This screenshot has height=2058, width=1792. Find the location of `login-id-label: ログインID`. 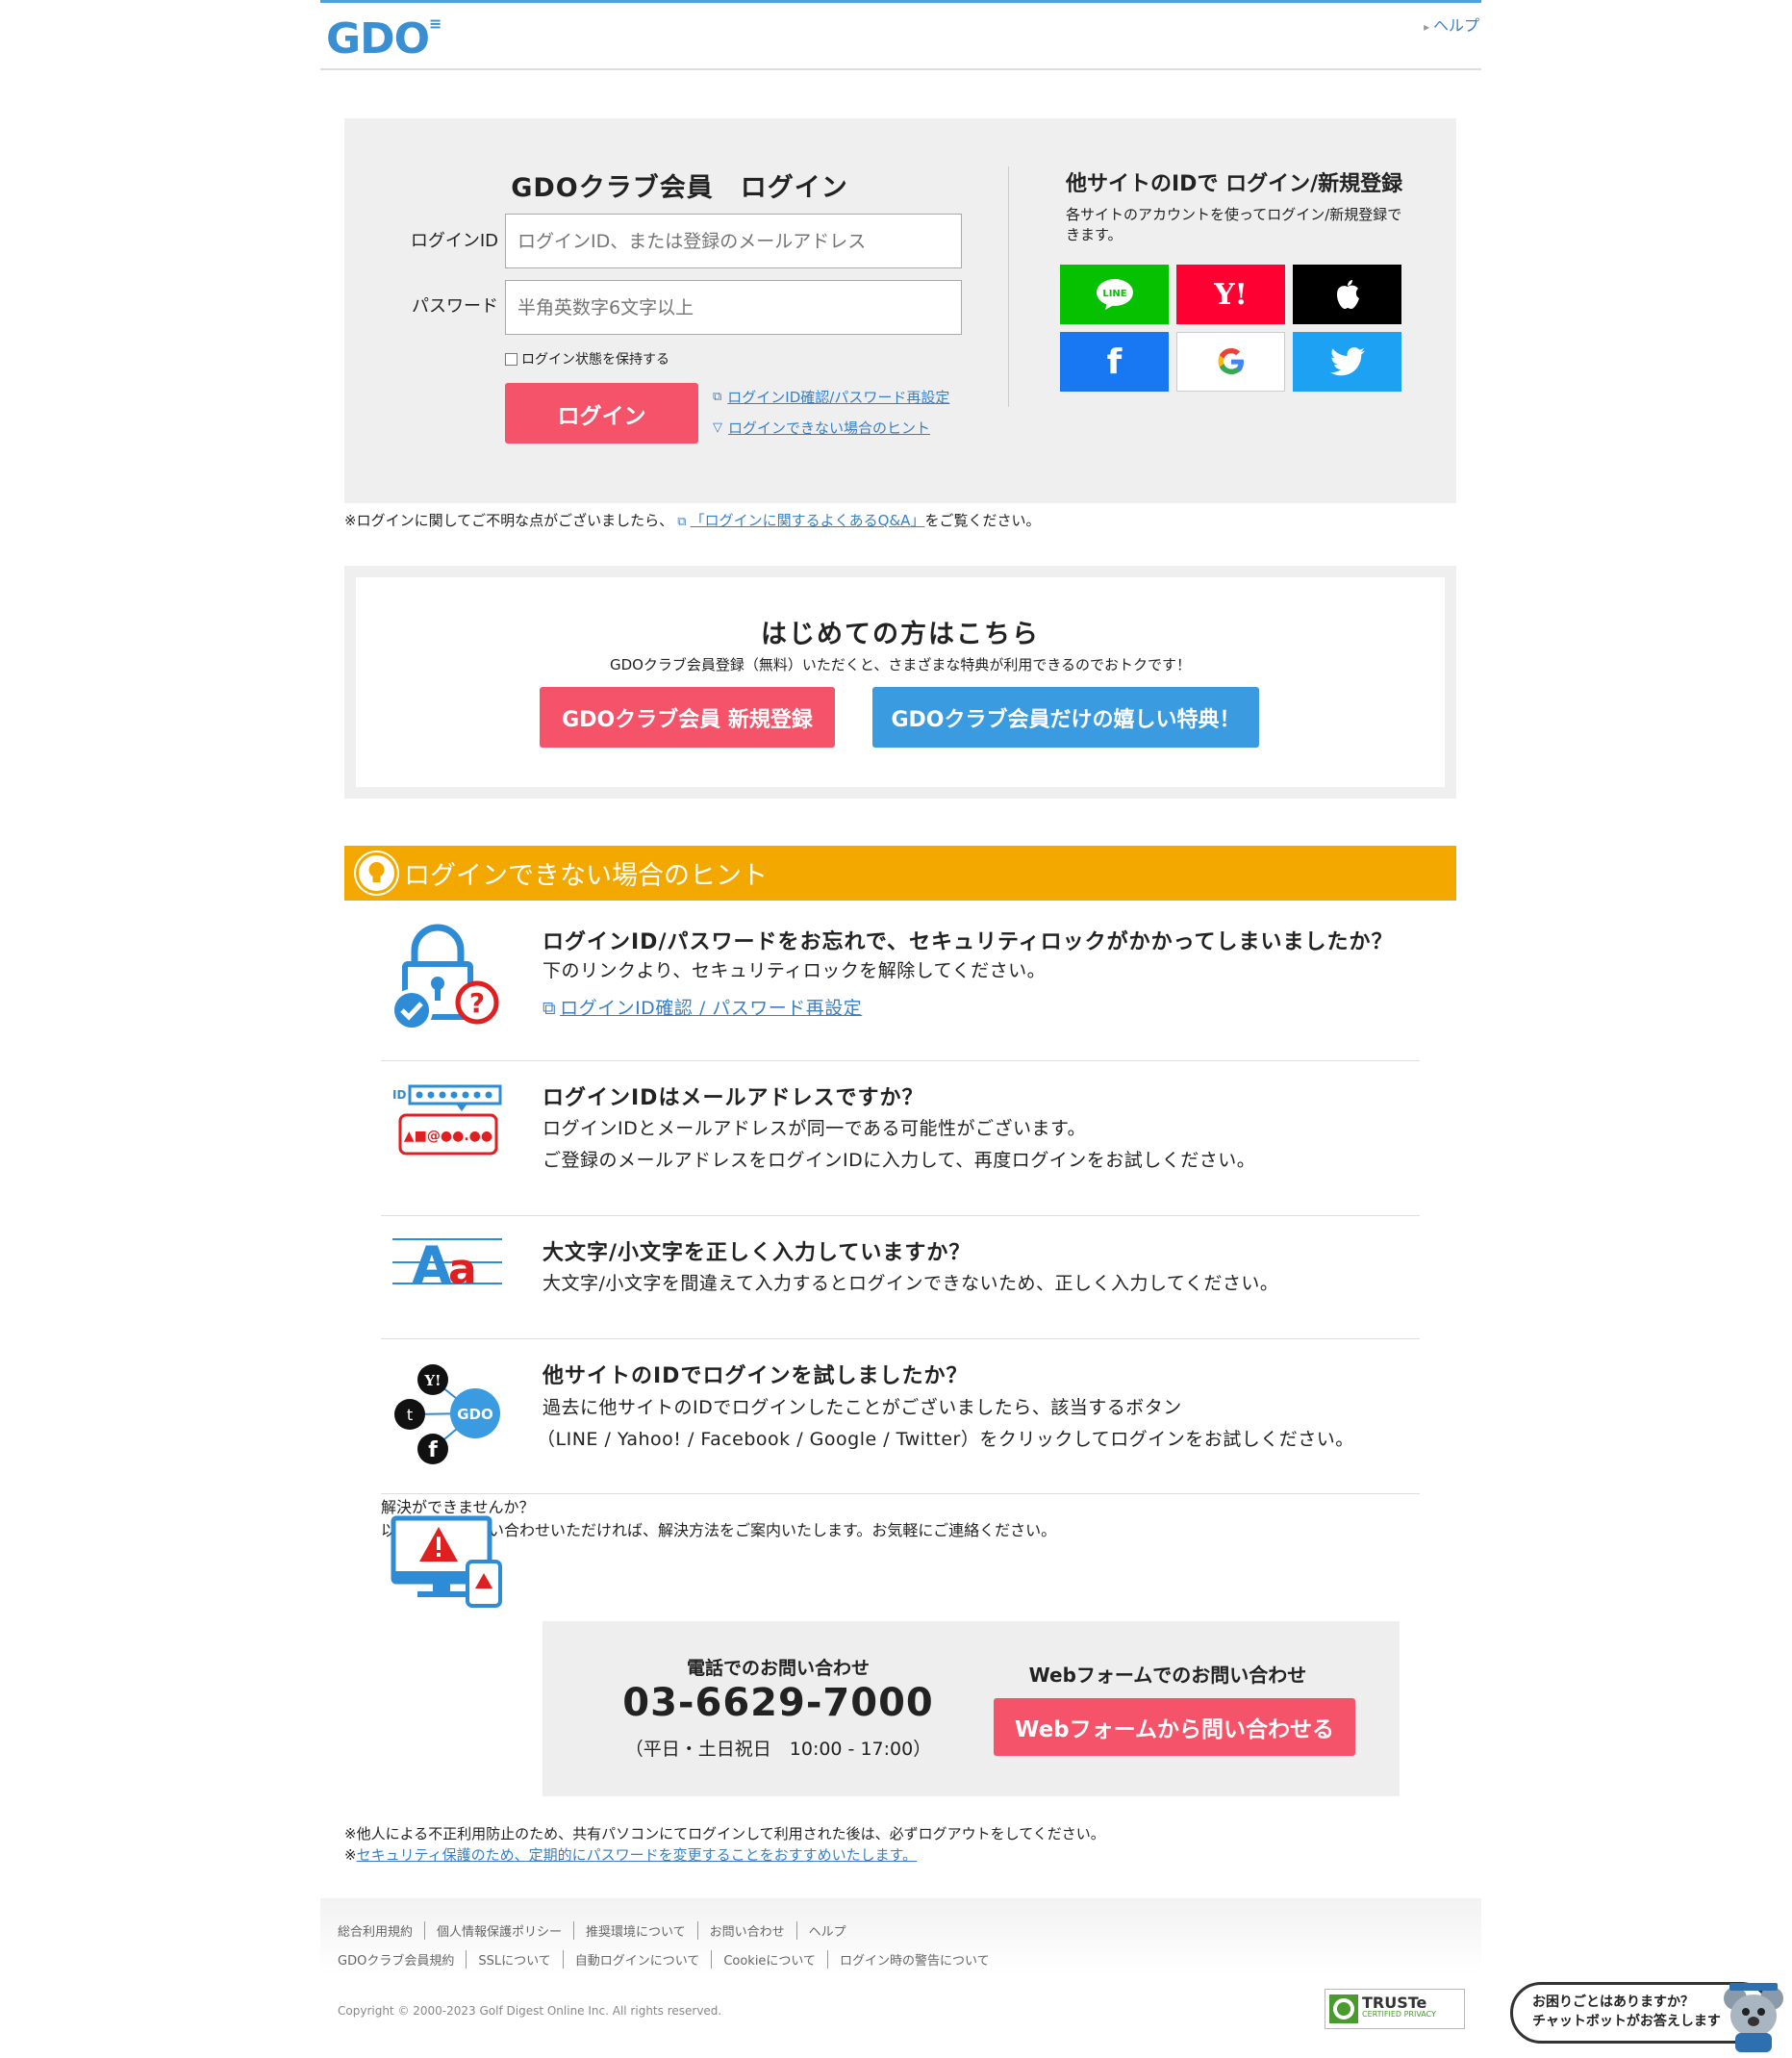

login-id-label: ログインID is located at coordinates (454, 241).